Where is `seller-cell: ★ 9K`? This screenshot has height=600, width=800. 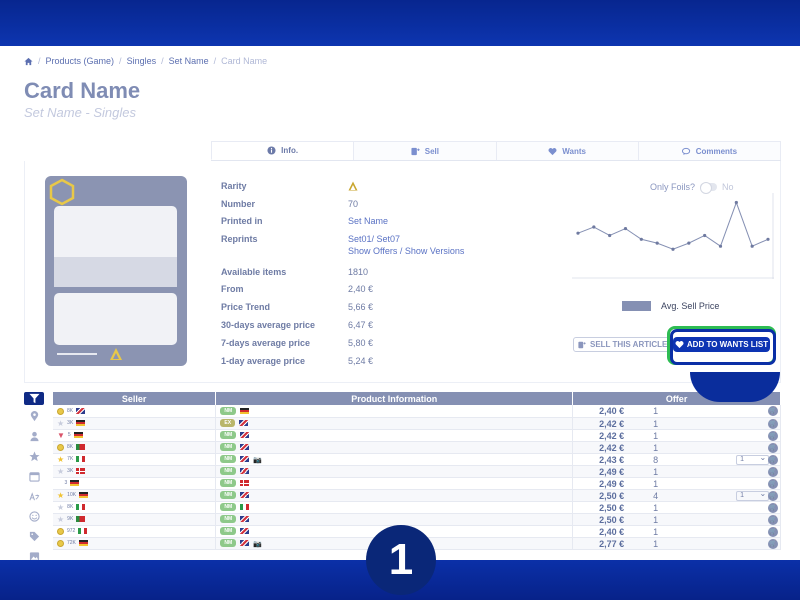 seller-cell: ★ 9K is located at coordinates (135, 519).